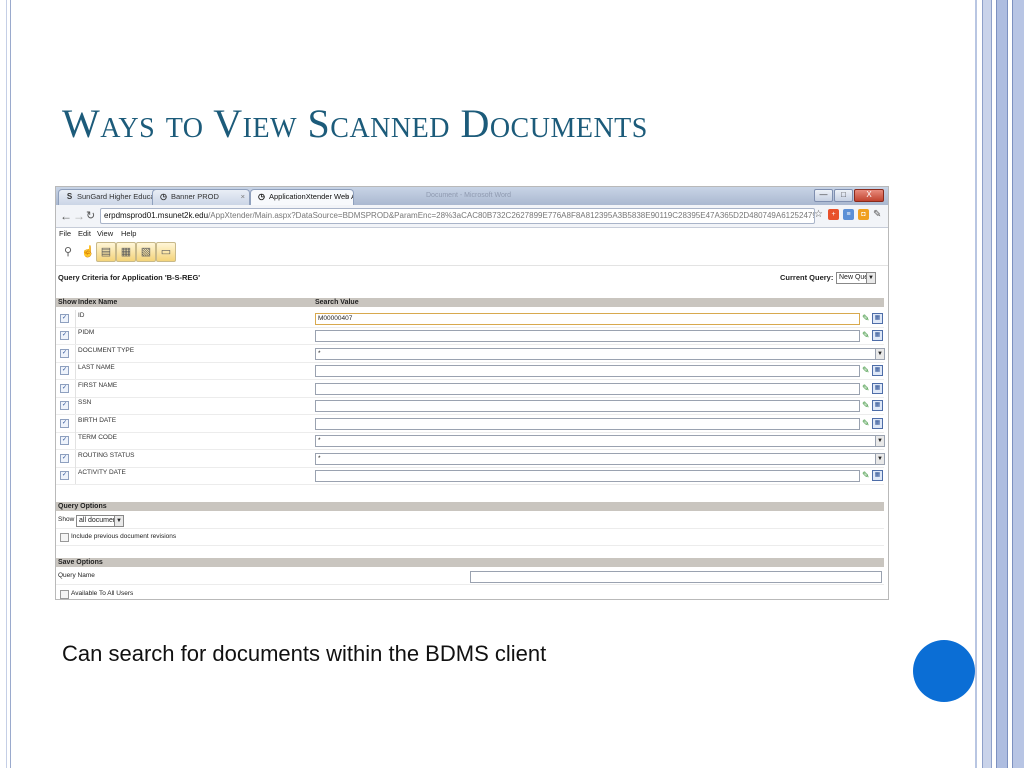 This screenshot has width=1024, height=768. Describe the element at coordinates (124, 536) in the screenshot. I see `include-revisions-label: Include previous document revisions` at that location.